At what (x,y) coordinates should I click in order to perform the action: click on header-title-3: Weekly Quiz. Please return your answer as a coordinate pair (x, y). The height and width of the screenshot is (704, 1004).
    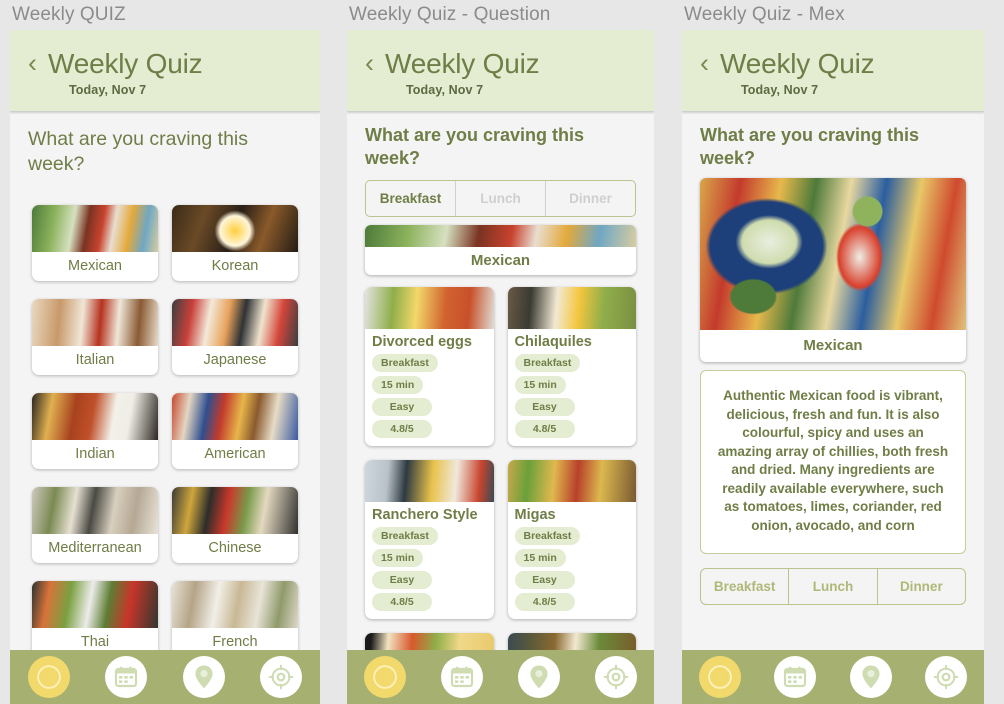
    Looking at the image, I should click on (797, 63).